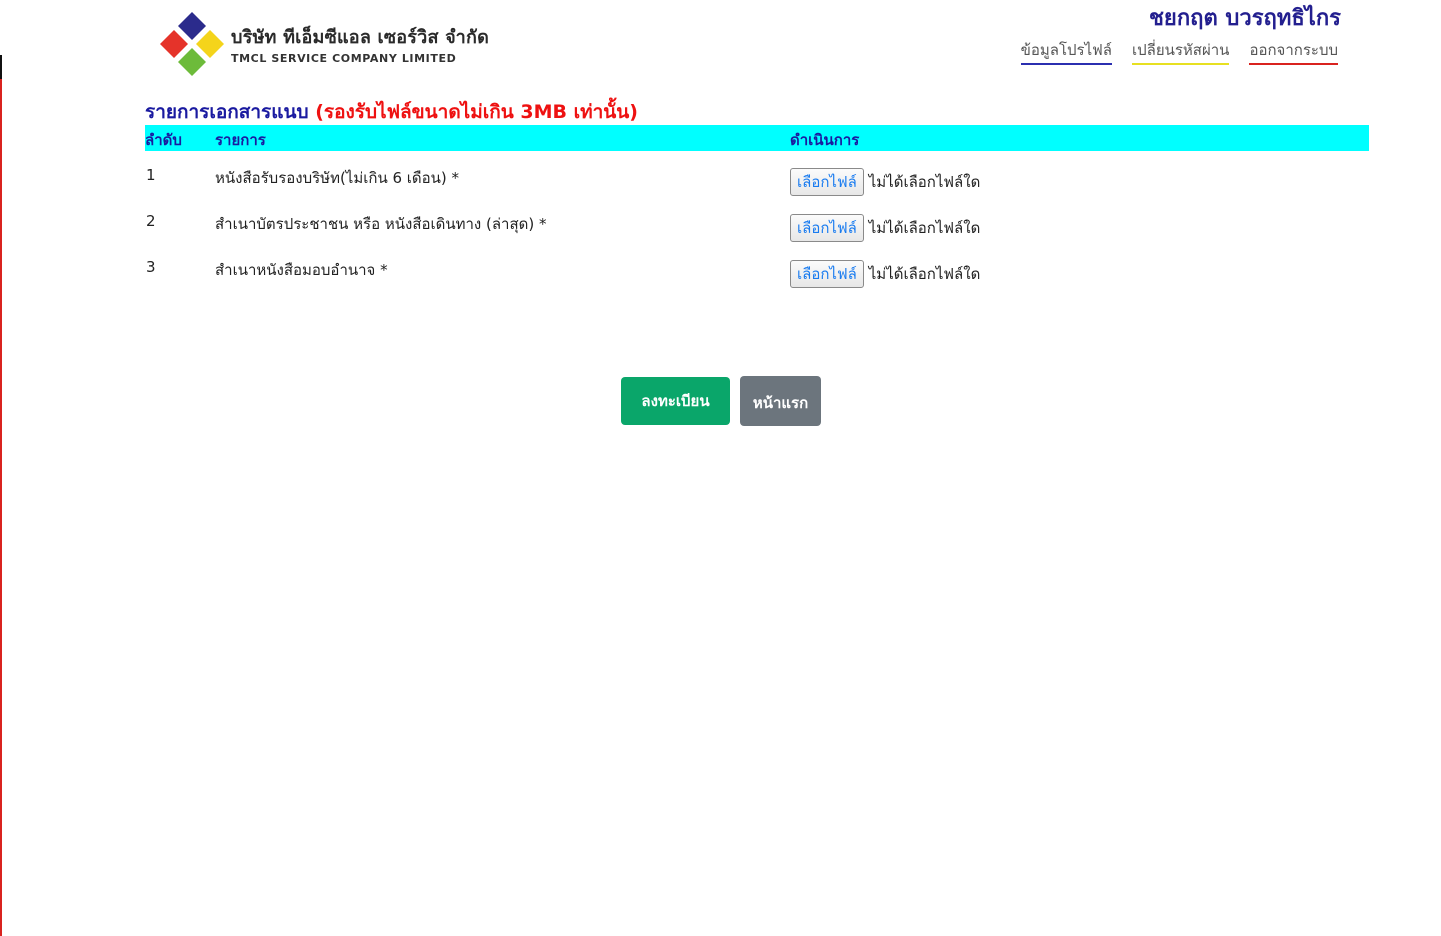 The height and width of the screenshot is (936, 1441). Describe the element at coordinates (344, 58) in the screenshot. I see `company-name-en: TMCL SERVICE COMPANY LIMITED` at that location.